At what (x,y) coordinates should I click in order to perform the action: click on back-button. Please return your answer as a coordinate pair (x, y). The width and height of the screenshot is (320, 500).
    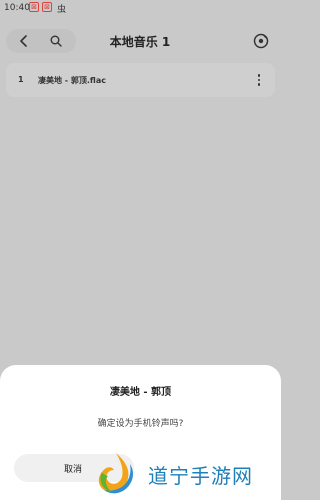
    Looking at the image, I should click on (24, 41).